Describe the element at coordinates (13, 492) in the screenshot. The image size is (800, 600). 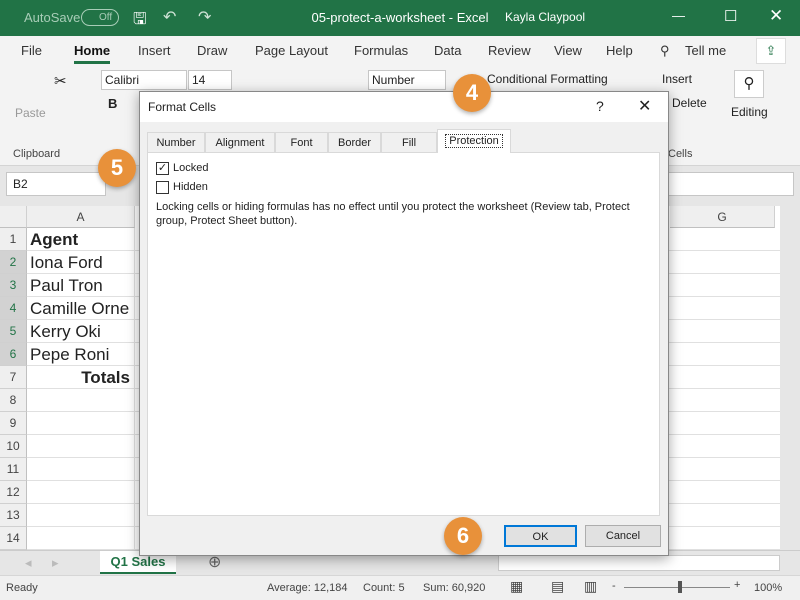
I see `row-header: 12` at that location.